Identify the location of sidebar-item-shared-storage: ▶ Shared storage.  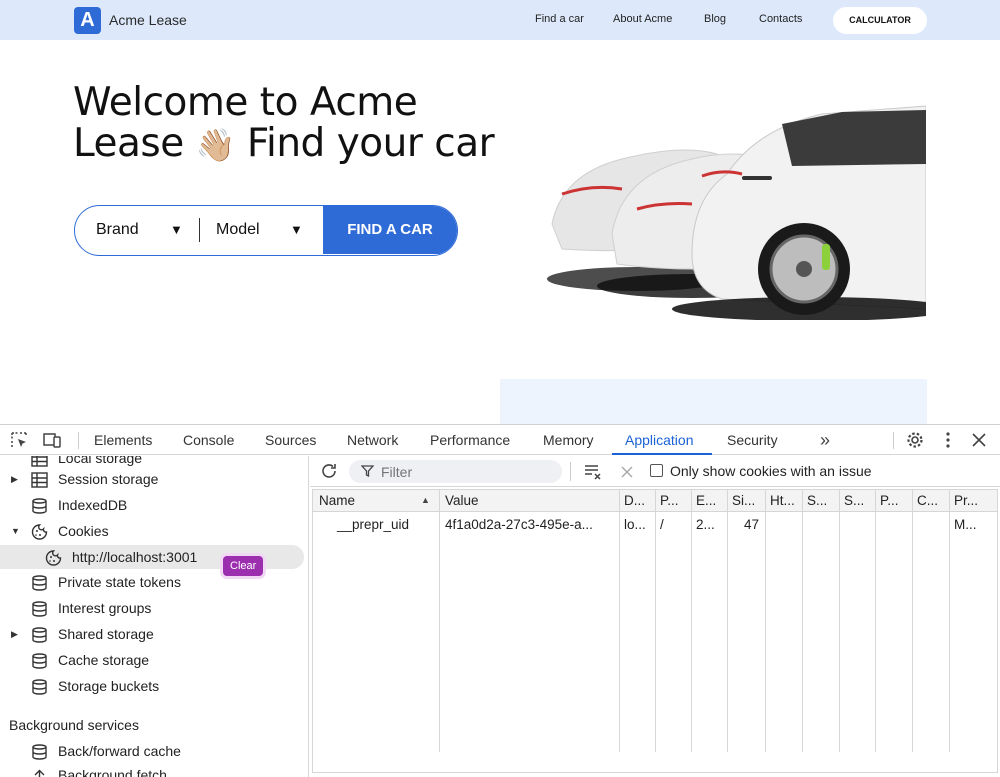
(154, 634).